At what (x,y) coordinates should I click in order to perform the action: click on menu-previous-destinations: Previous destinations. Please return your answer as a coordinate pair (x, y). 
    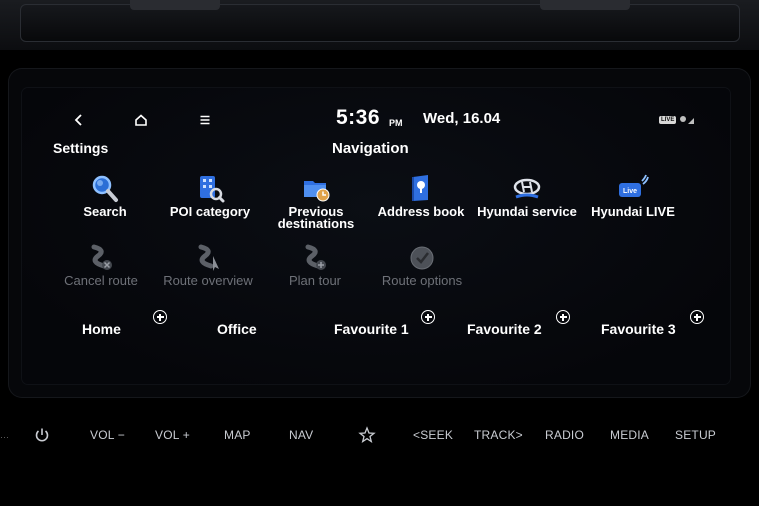
    Looking at the image, I should click on (316, 200).